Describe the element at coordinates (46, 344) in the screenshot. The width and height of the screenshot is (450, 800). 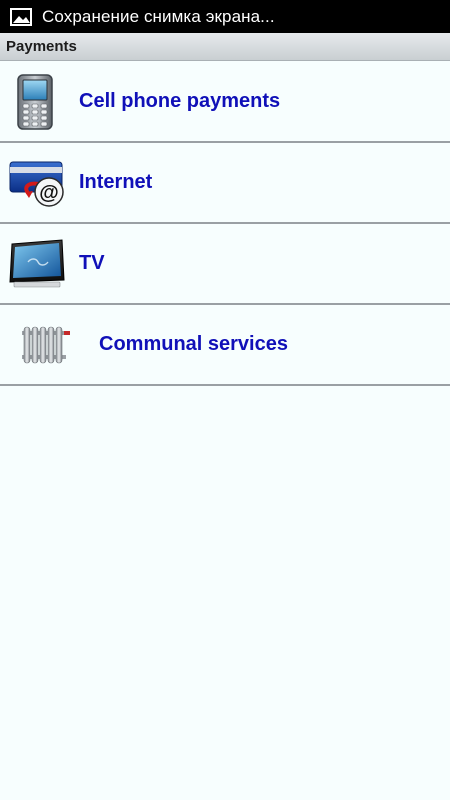
I see `radiator-icon` at that location.